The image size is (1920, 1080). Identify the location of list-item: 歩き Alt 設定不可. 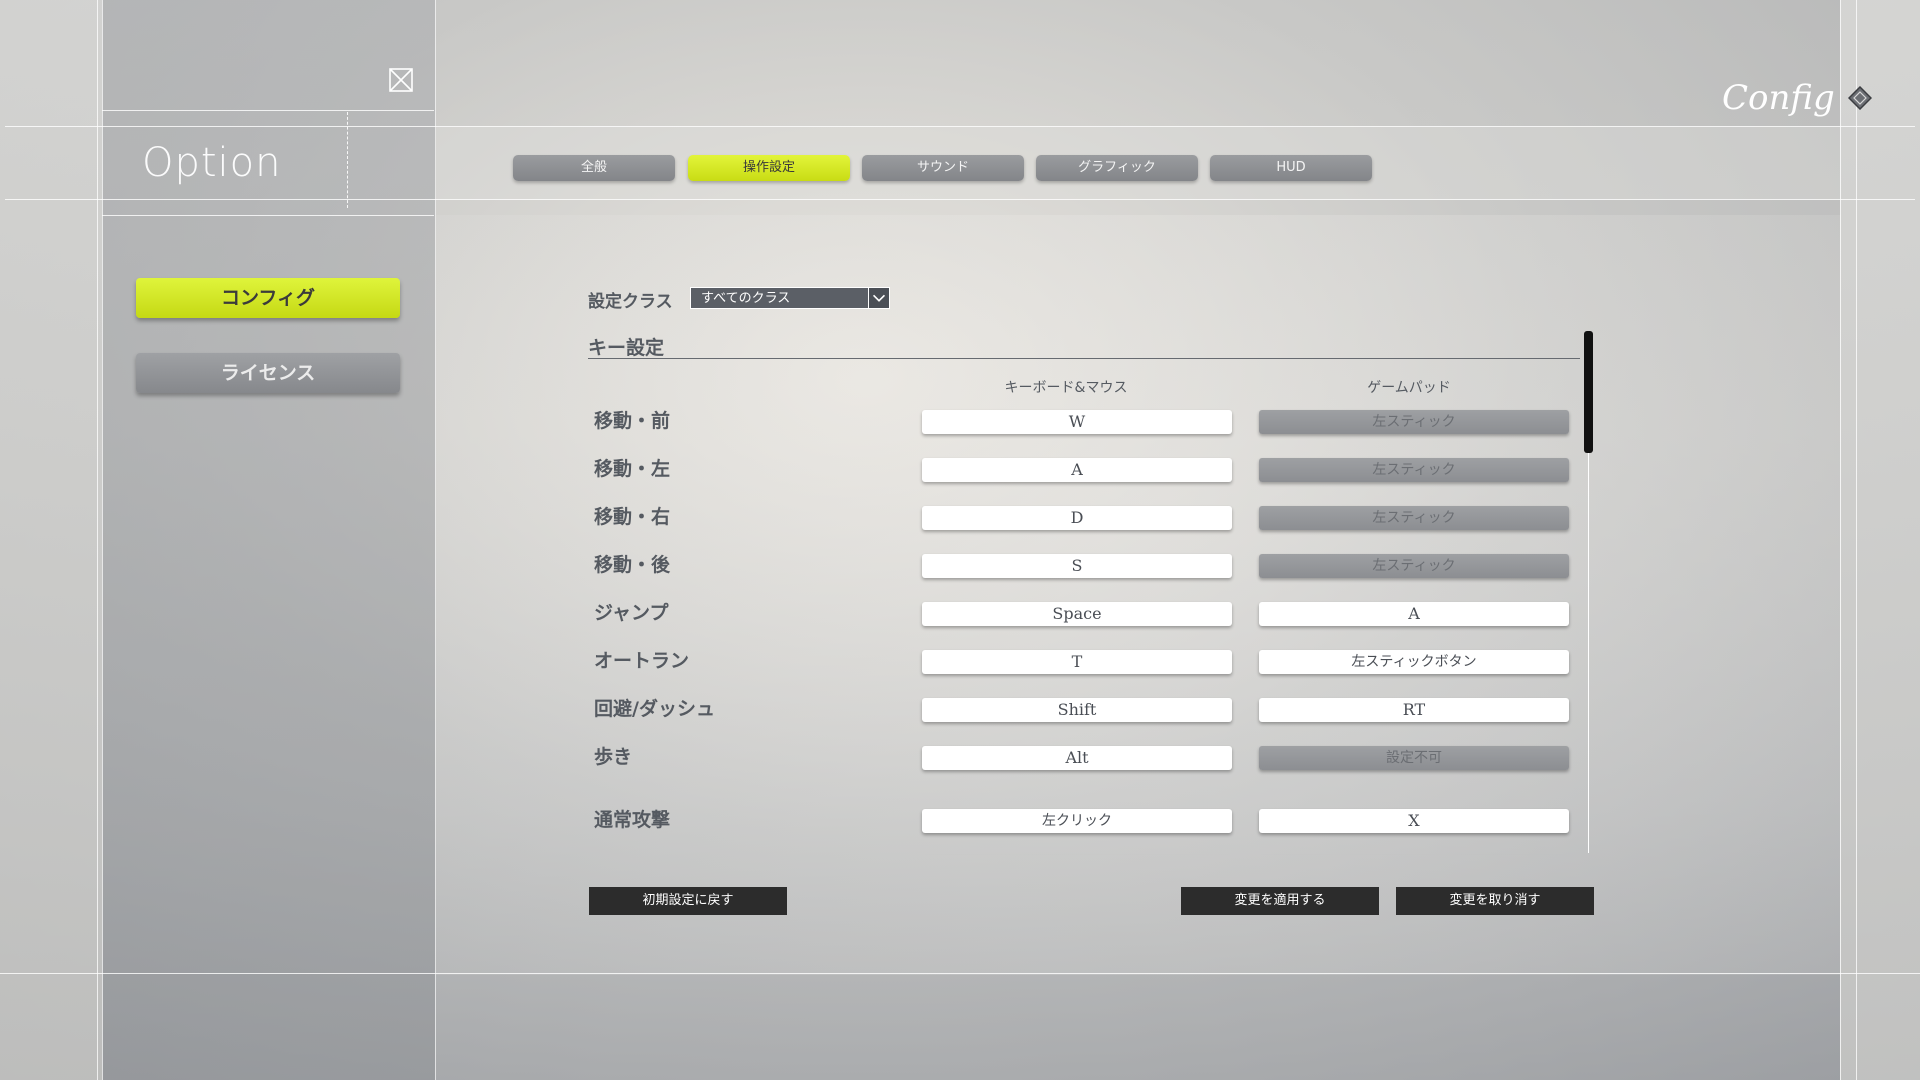
(1085, 757).